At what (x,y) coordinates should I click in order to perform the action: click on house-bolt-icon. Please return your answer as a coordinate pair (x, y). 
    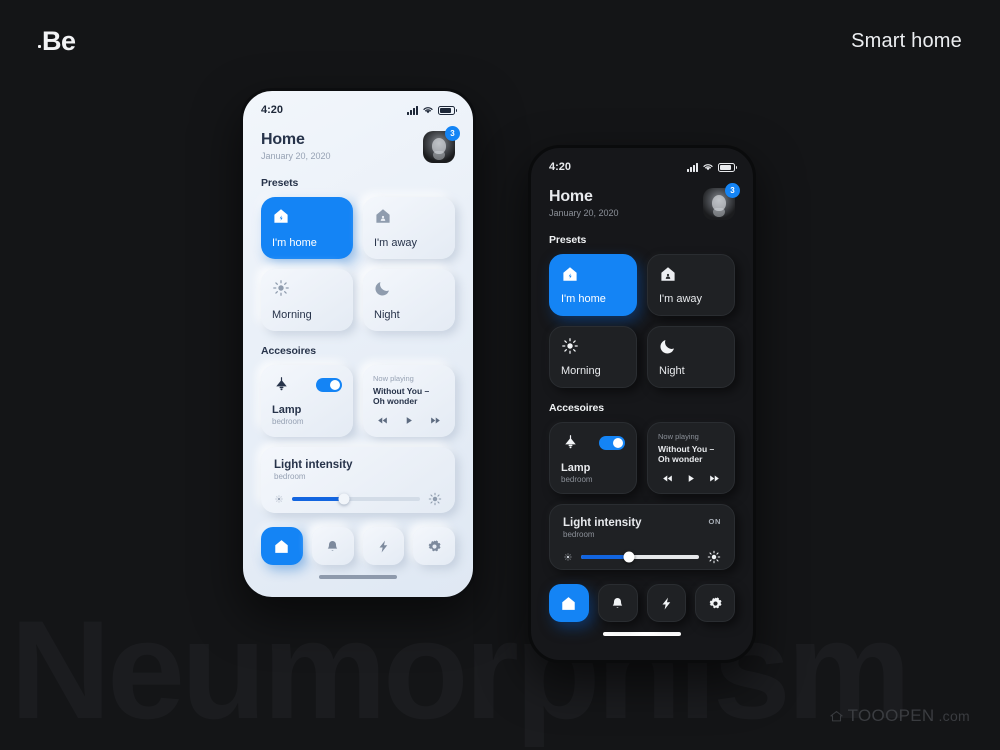
    Looking at the image, I should click on (281, 216).